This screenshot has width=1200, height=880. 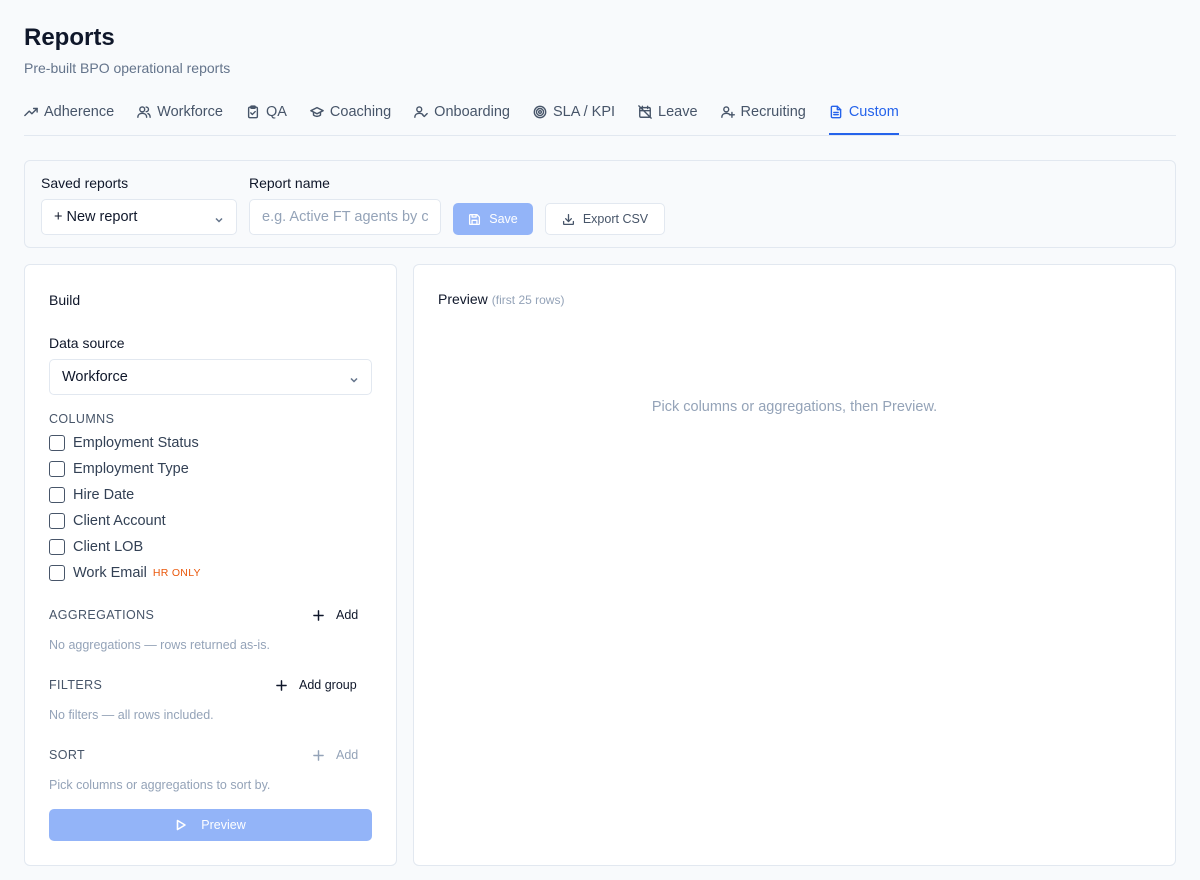 What do you see at coordinates (139, 217) in the screenshot?
I see `saved-reports-select: + New report` at bounding box center [139, 217].